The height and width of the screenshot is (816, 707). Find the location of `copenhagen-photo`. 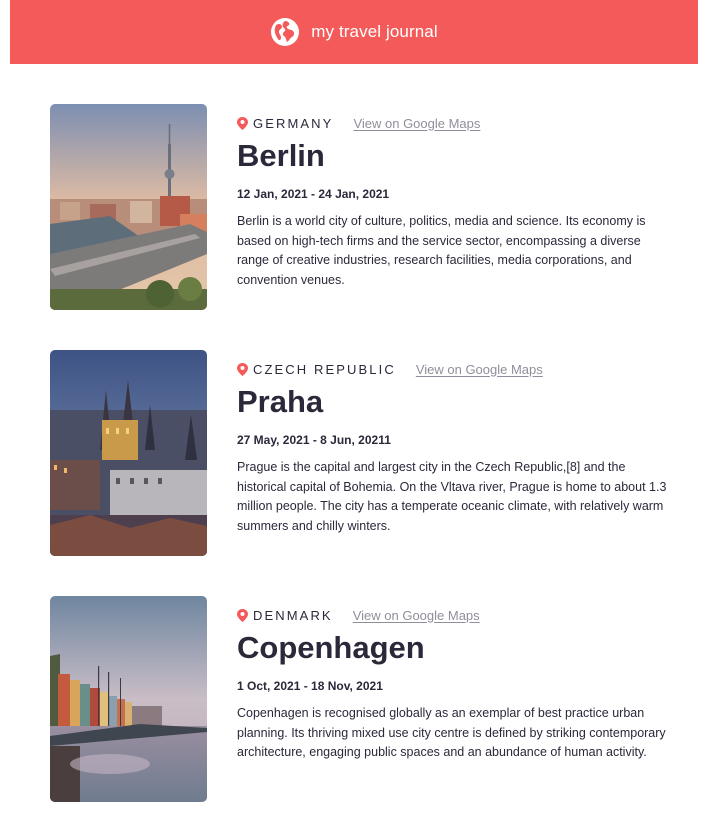

copenhagen-photo is located at coordinates (128, 699).